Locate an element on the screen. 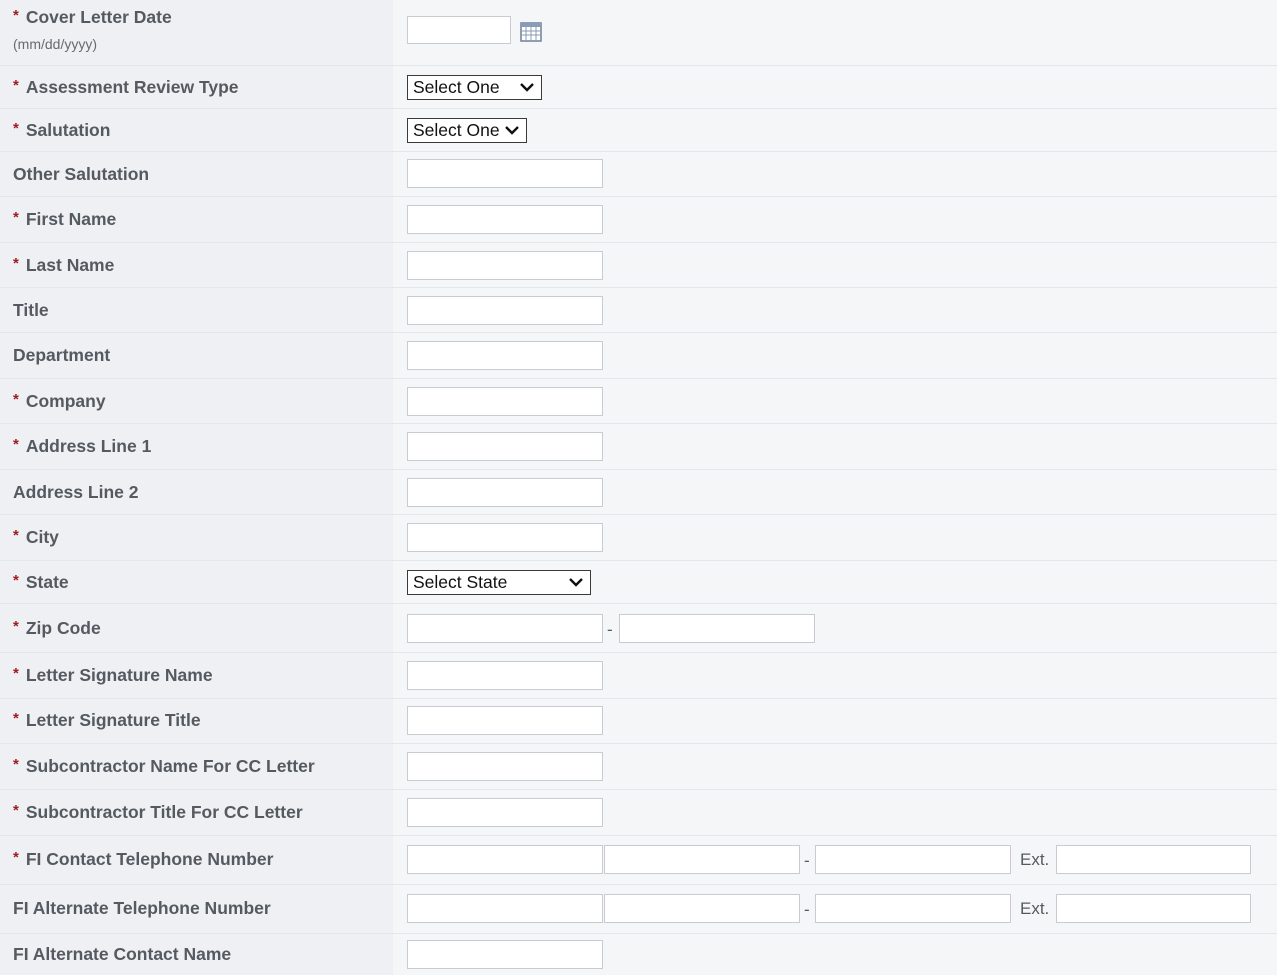  selected-value: Select State is located at coordinates (460, 582).